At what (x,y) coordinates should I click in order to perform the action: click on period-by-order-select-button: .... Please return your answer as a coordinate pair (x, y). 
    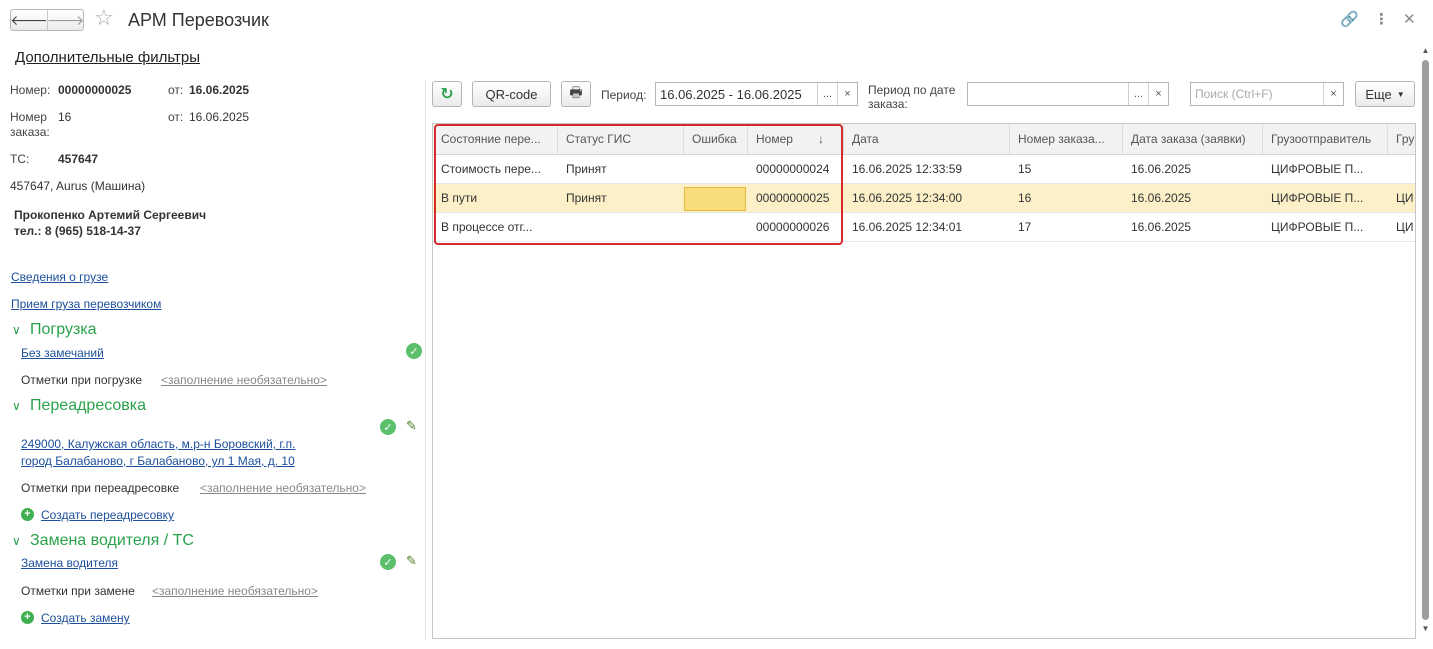
    Looking at the image, I should click on (1138, 94).